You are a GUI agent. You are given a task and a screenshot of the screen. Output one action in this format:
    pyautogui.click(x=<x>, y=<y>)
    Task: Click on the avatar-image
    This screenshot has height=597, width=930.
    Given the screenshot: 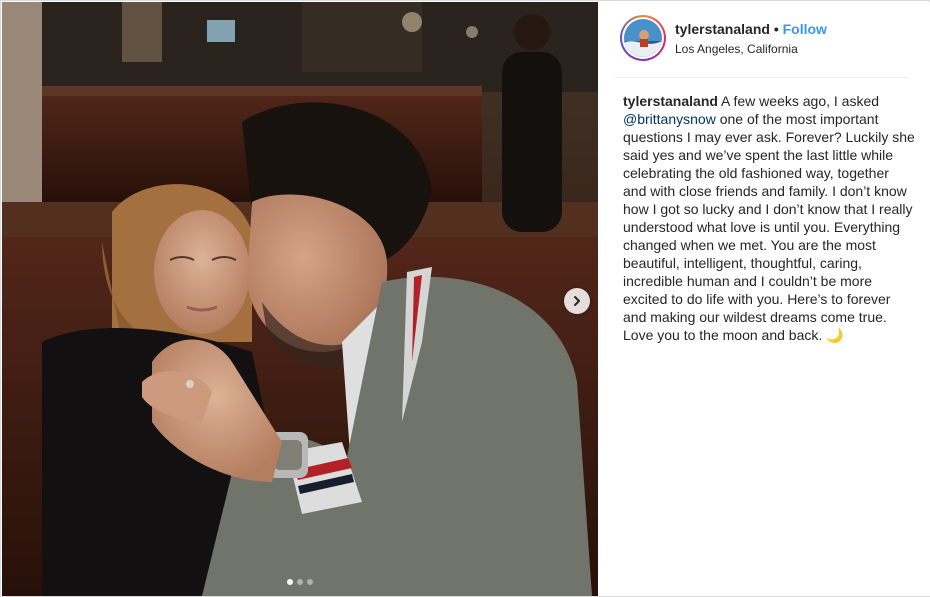 What is the action you would take?
    pyautogui.click(x=643, y=38)
    